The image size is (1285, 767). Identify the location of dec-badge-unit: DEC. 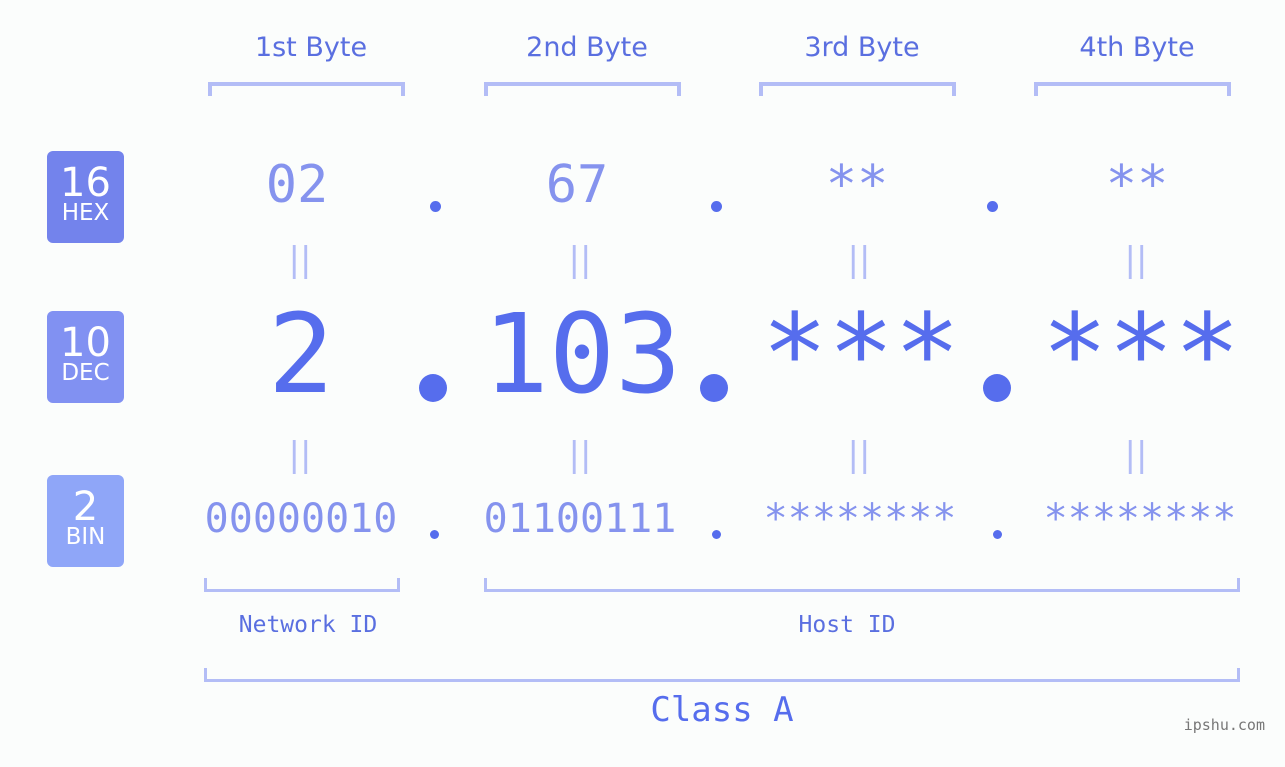
(85, 373).